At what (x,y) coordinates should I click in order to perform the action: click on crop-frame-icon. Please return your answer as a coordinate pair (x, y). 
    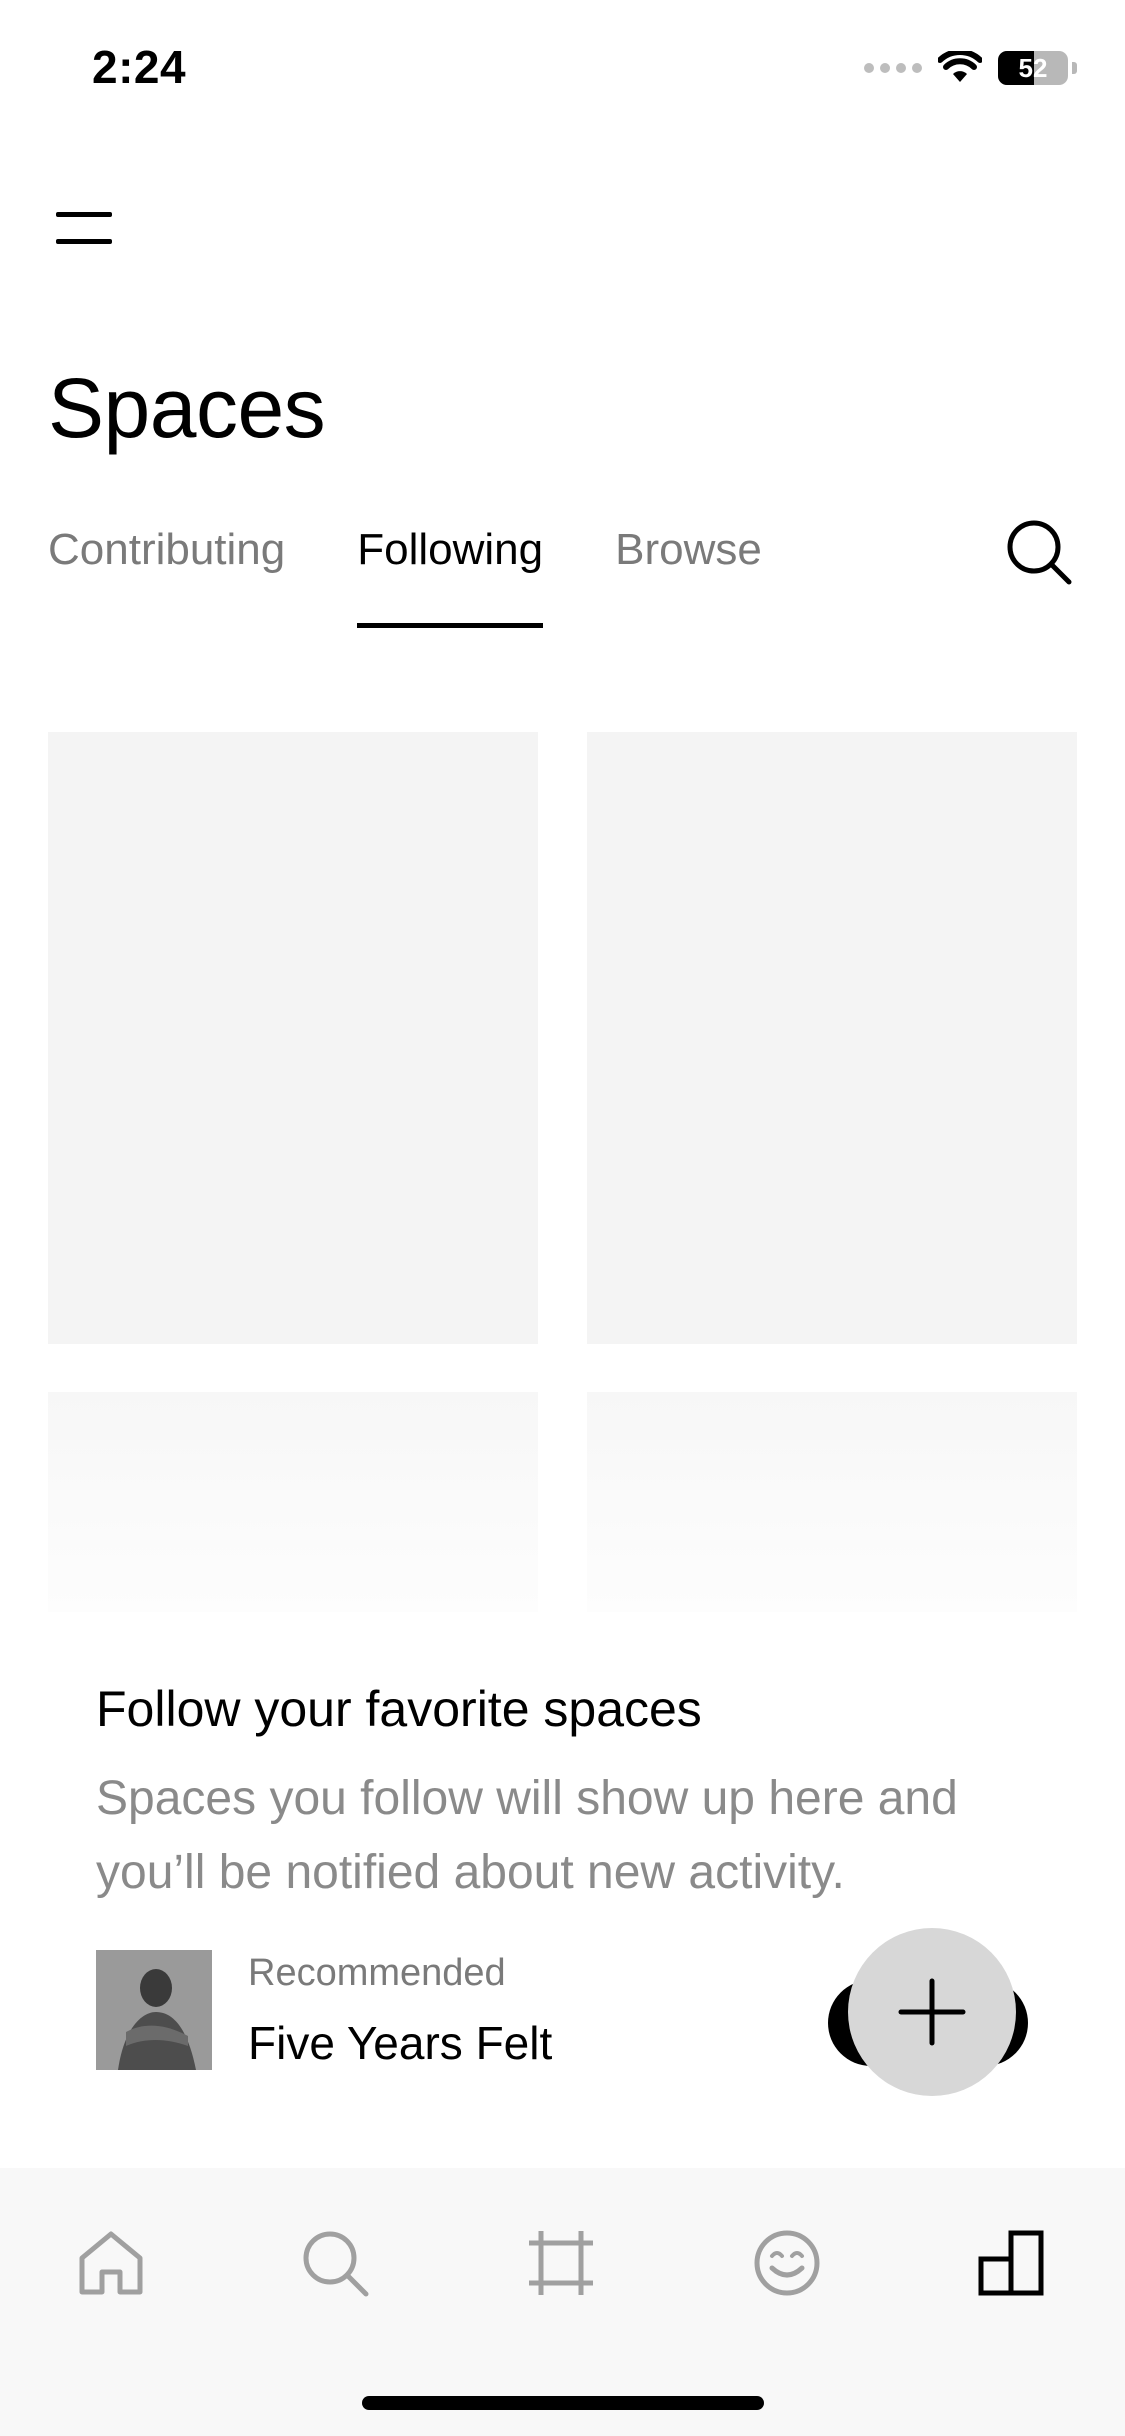
    Looking at the image, I should click on (561, 2263).